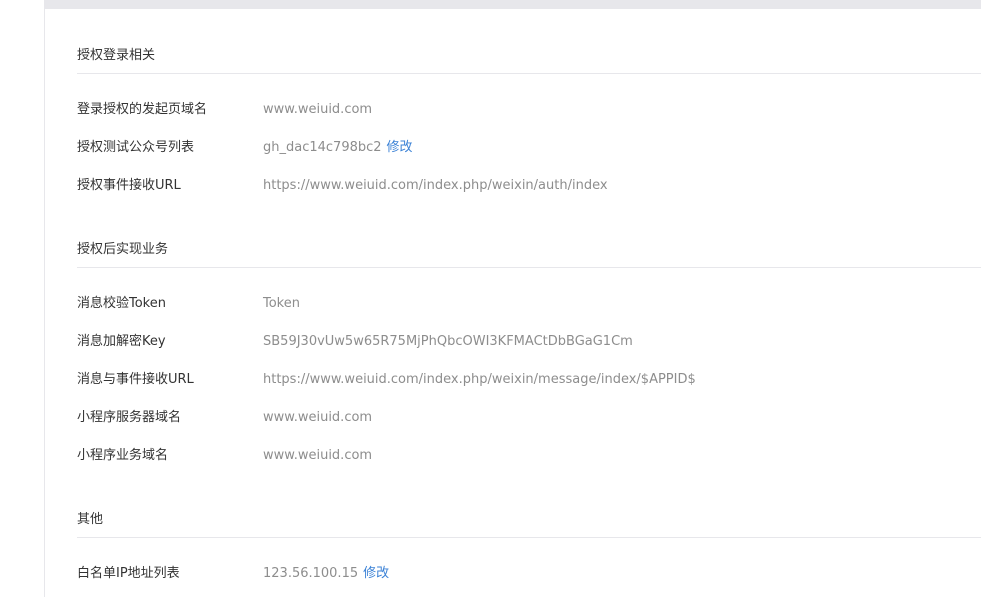 This screenshot has width=981, height=597. I want to click on row-label: 白名单IP地址列表, so click(128, 573).